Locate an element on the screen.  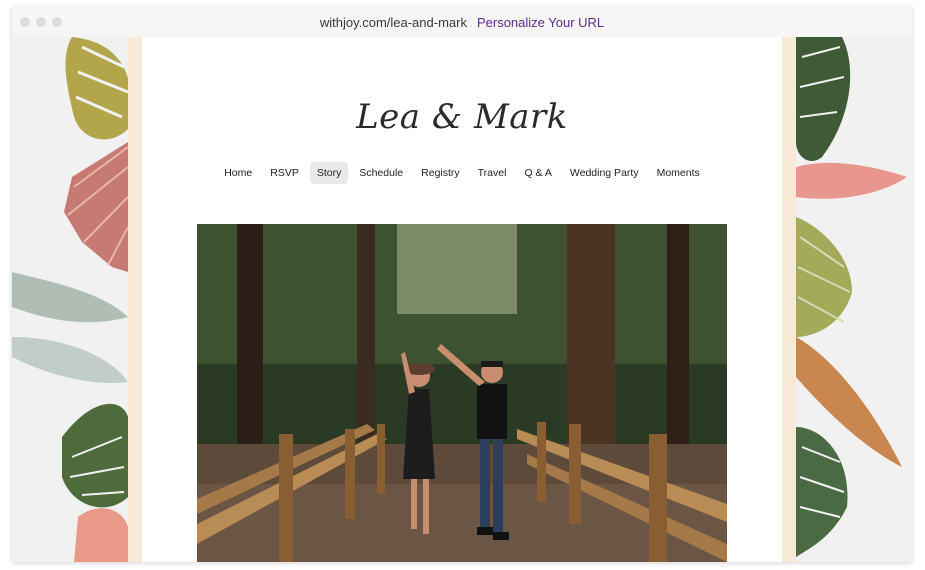
nav-story: Story is located at coordinates (329, 173).